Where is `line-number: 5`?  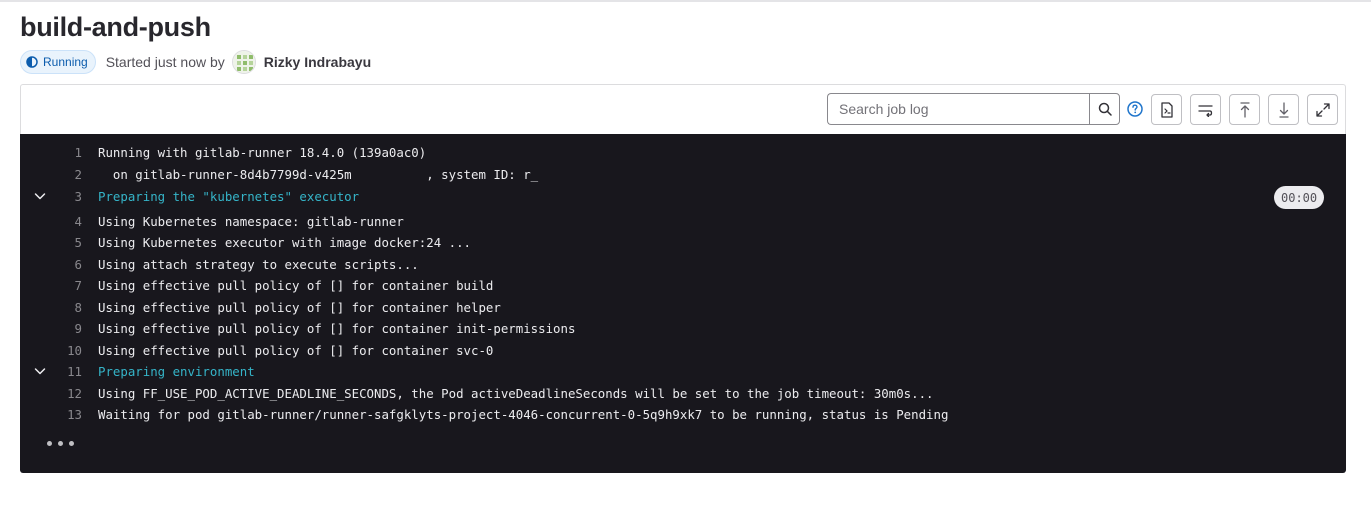
line-number: 5 is located at coordinates (66, 242).